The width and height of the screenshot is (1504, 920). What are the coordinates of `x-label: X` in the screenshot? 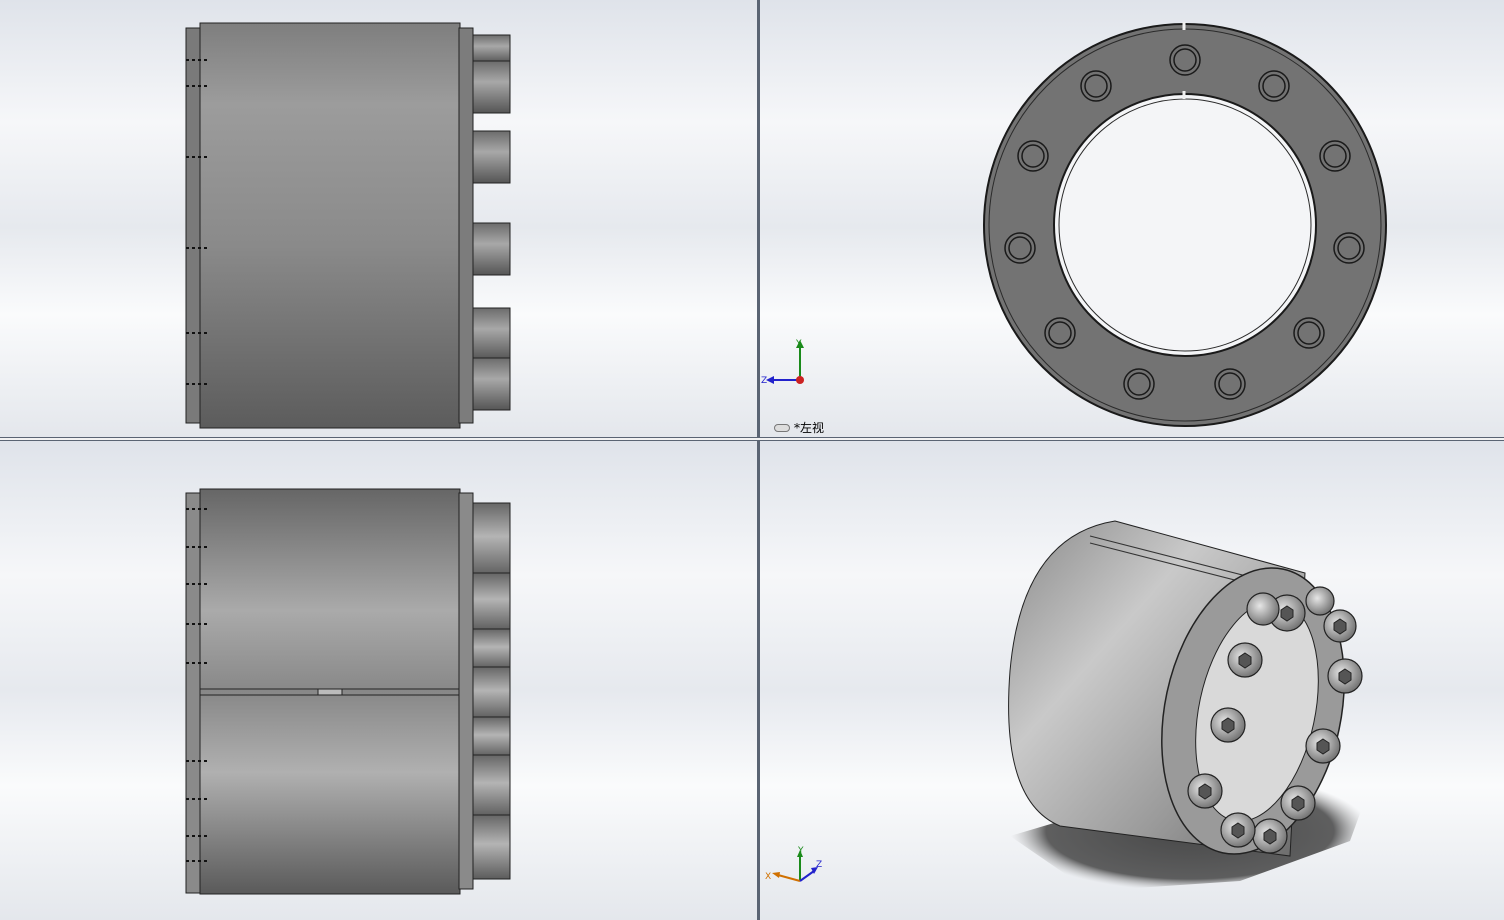 It's located at (768, 877).